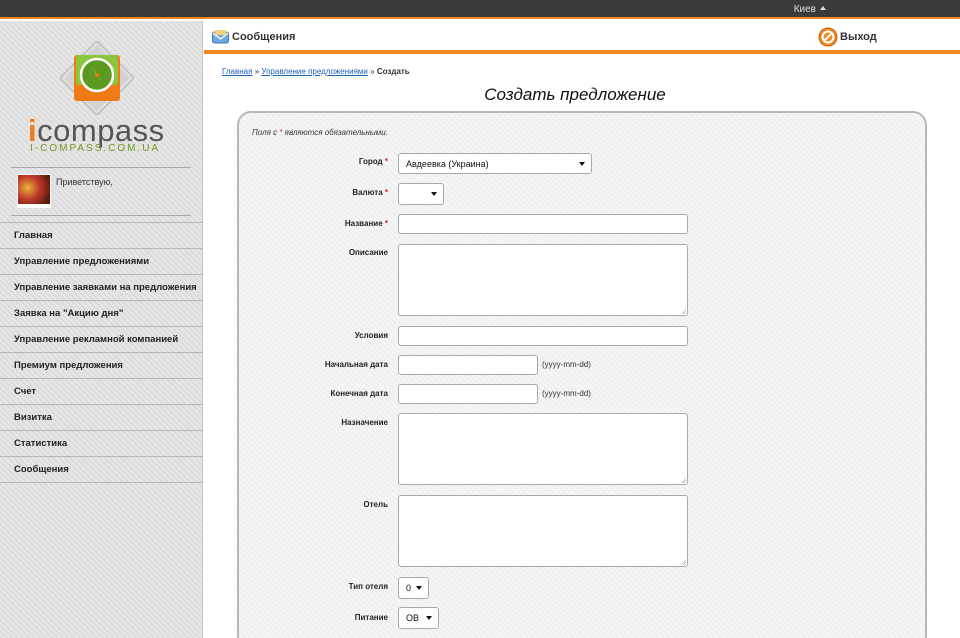 Image resolution: width=960 pixels, height=638 pixels. What do you see at coordinates (804, 9) in the screenshot?
I see `city-label: Киев` at bounding box center [804, 9].